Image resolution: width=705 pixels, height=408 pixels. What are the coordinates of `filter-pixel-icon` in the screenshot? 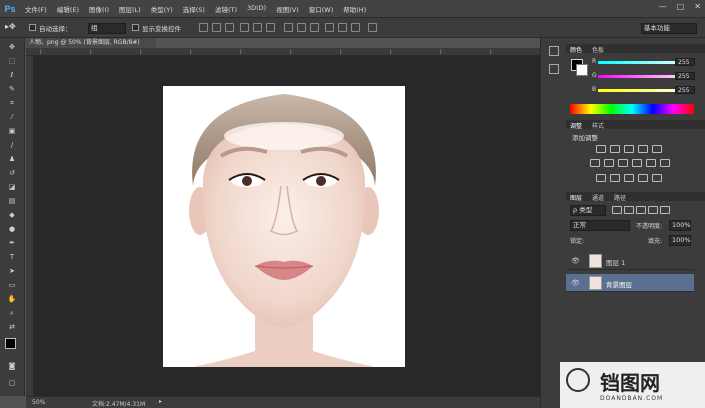 It's located at (617, 210).